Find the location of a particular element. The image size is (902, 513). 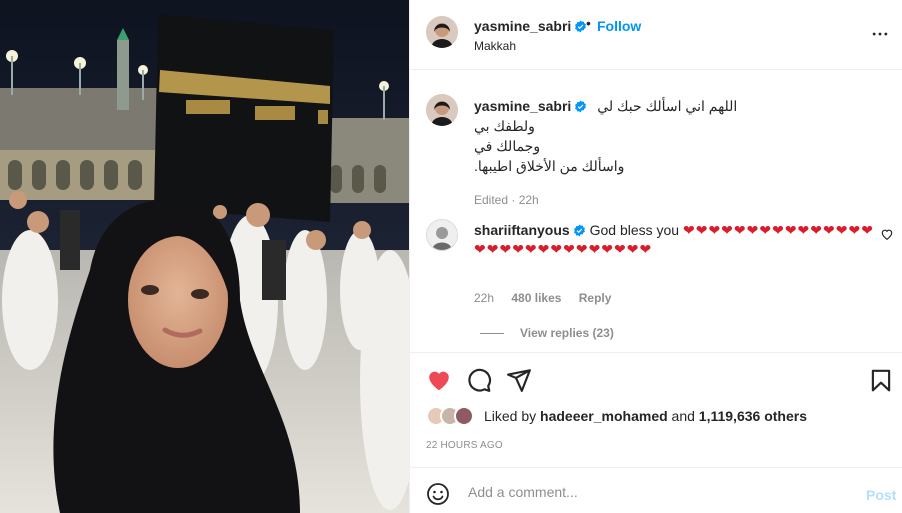

caption-line: ولطفك بي is located at coordinates (504, 126).